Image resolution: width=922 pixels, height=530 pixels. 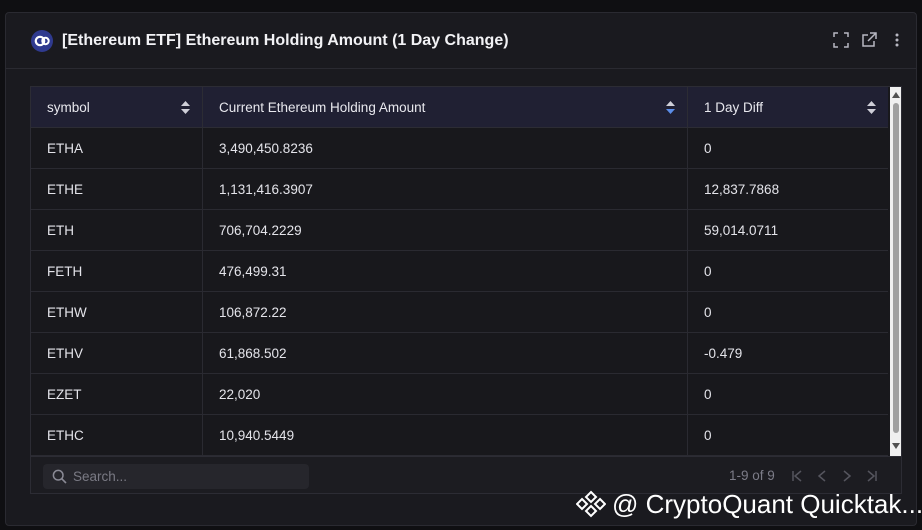 I want to click on search-box, so click(x=176, y=476).